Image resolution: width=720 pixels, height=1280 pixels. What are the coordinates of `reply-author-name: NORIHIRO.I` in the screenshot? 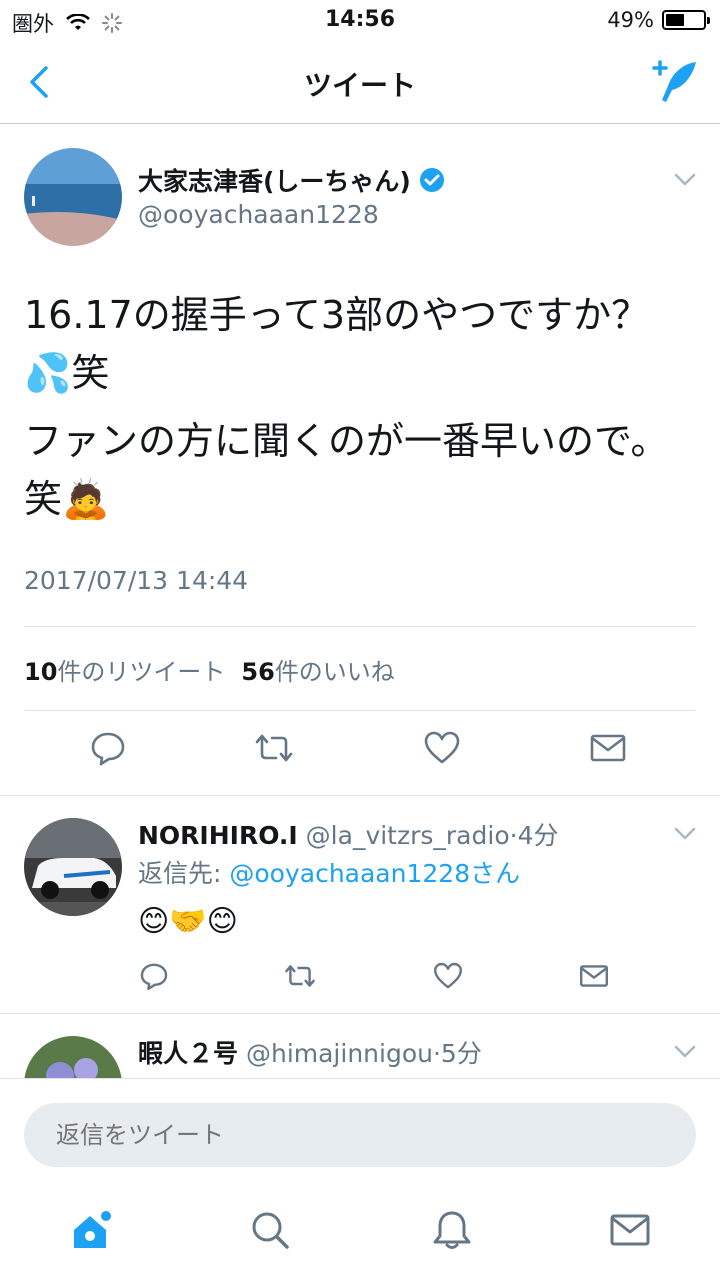 It's located at (218, 835).